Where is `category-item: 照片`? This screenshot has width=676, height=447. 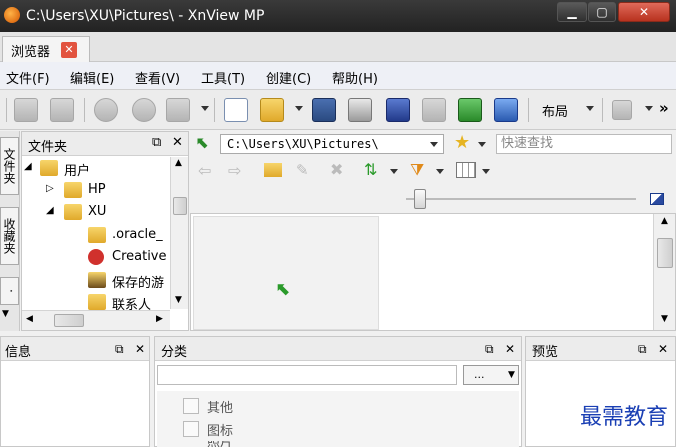
category-item: 照片 is located at coordinates (283, 444).